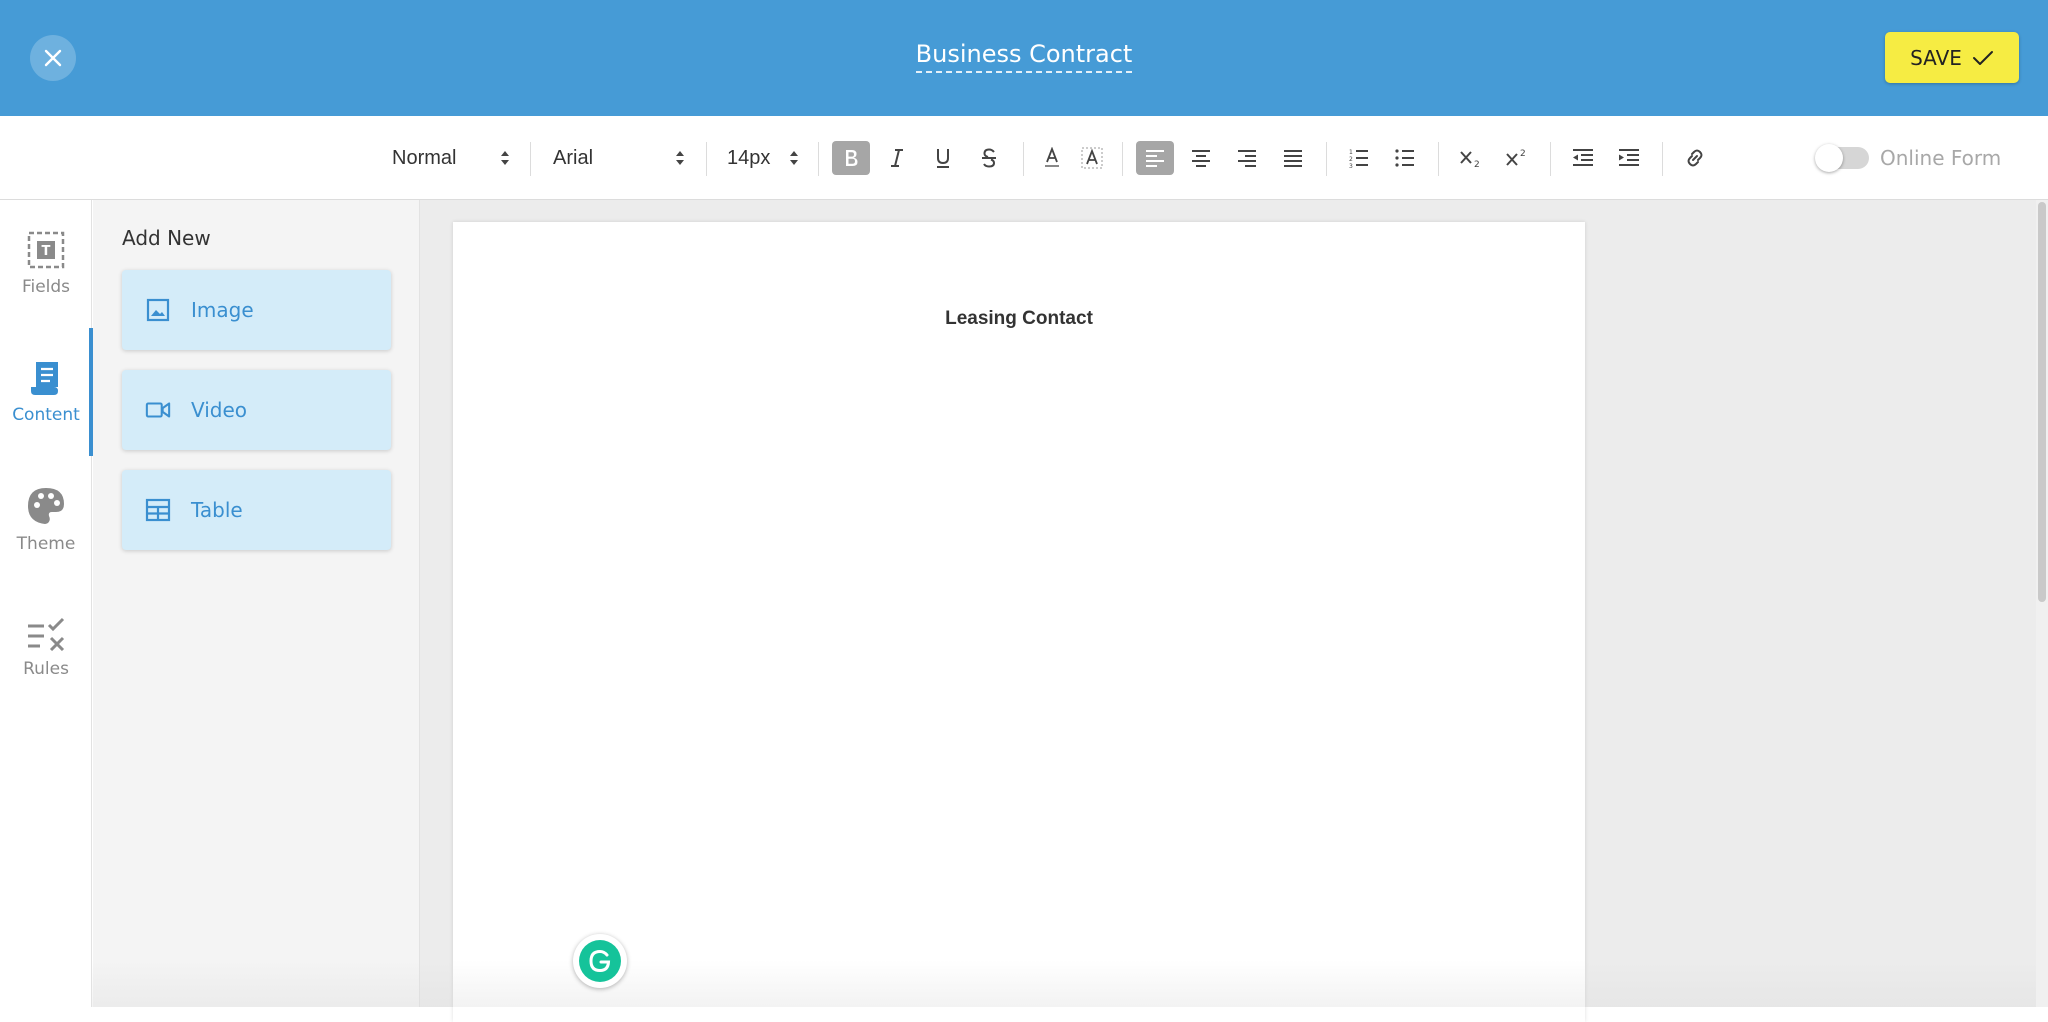 The height and width of the screenshot is (1022, 2048). What do you see at coordinates (44, 378) in the screenshot?
I see `document-scroll-icon` at bounding box center [44, 378].